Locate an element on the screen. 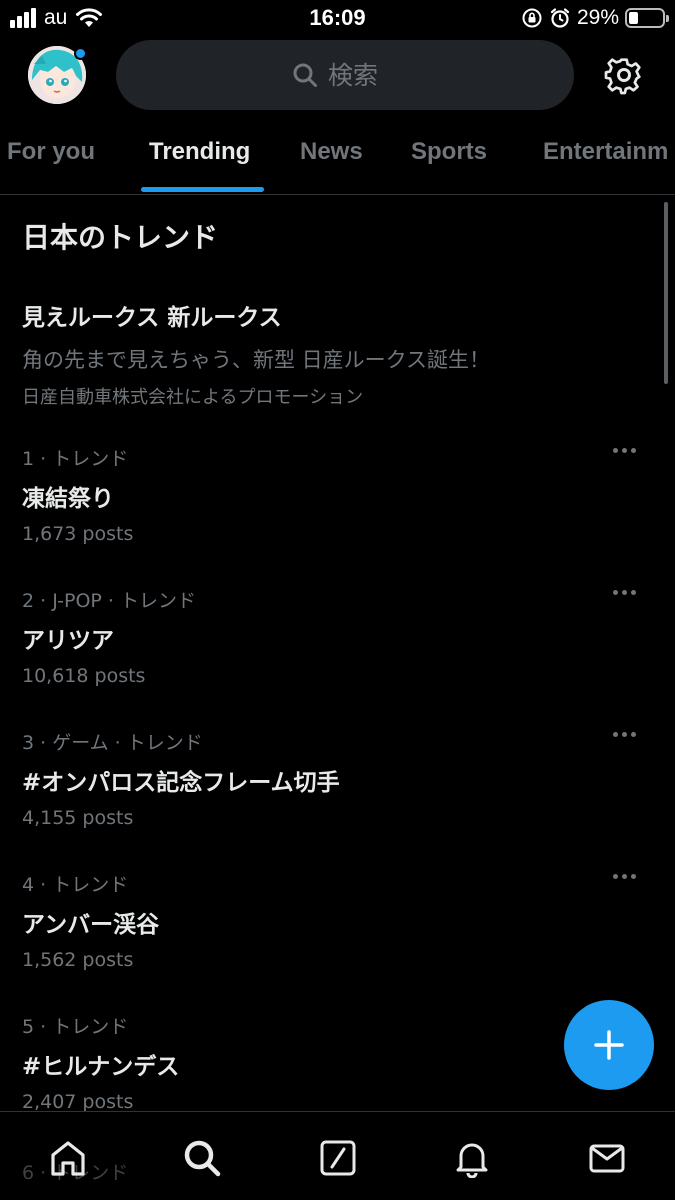 The image size is (675, 1200). tab-entertainment: Entertainm is located at coordinates (605, 152).